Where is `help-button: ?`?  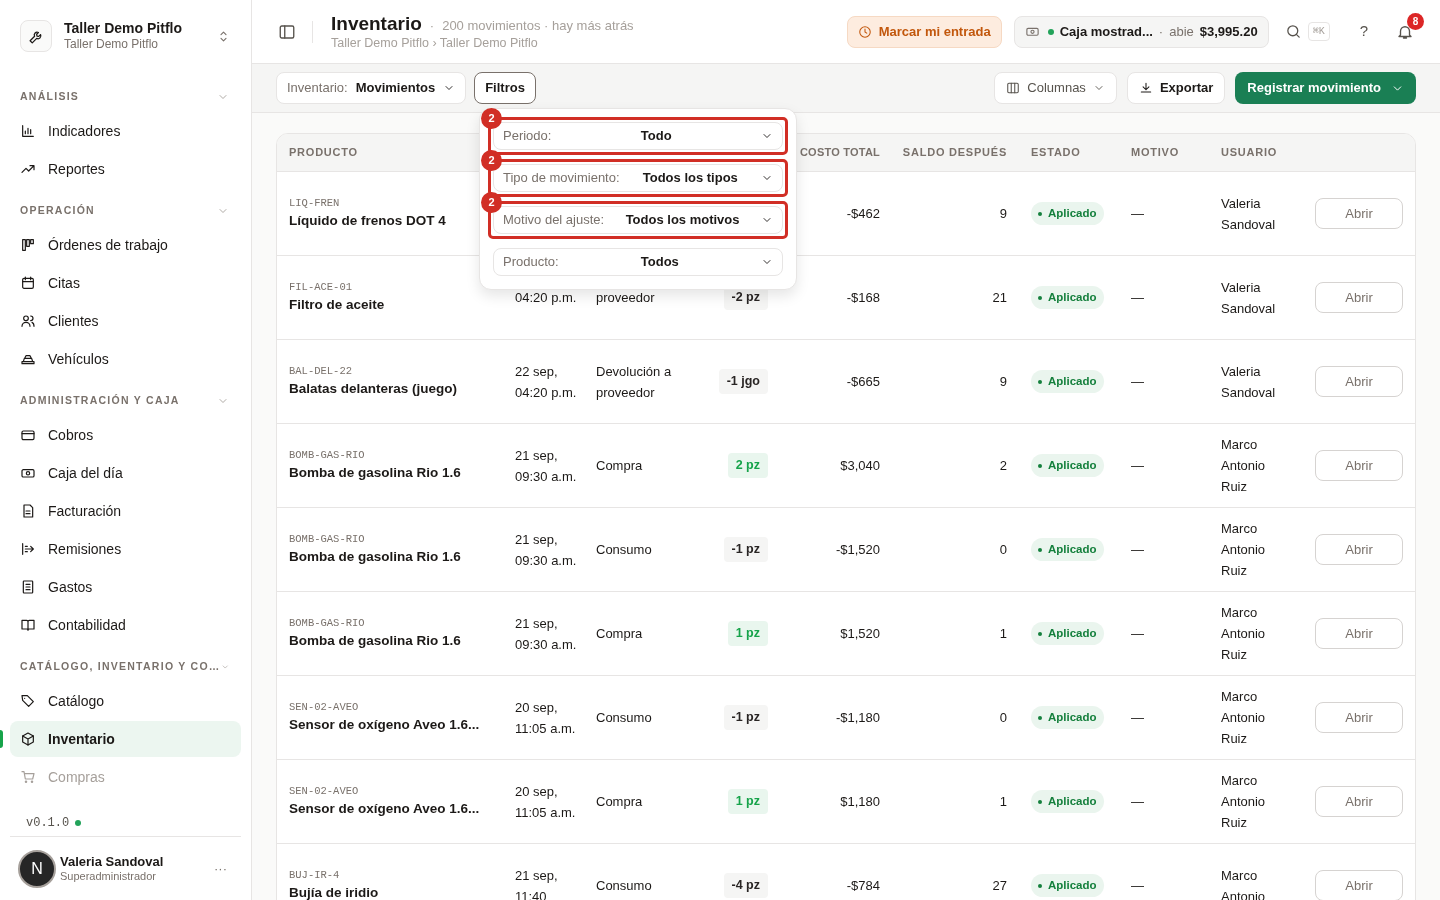 help-button: ? is located at coordinates (1363, 31).